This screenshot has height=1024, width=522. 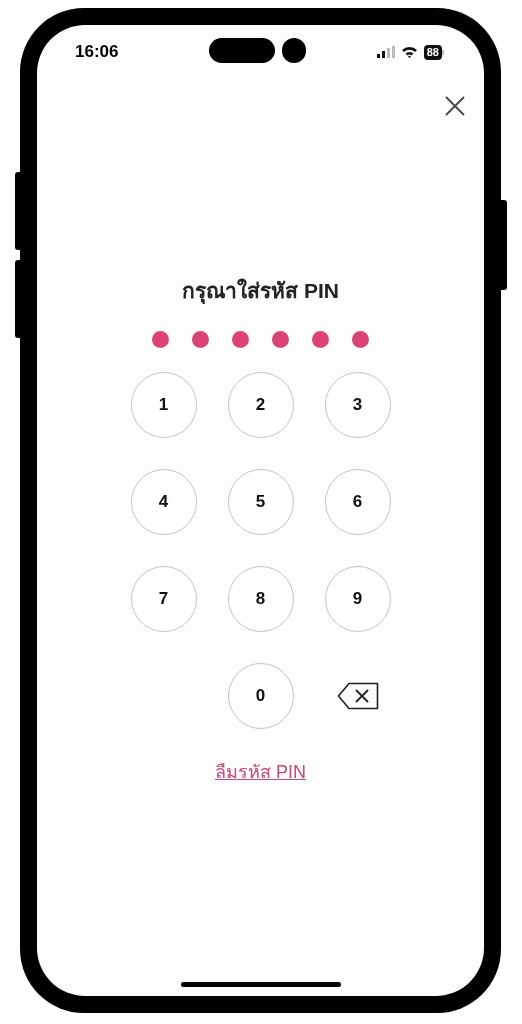 What do you see at coordinates (357, 599) in the screenshot?
I see `digit-key: 9` at bounding box center [357, 599].